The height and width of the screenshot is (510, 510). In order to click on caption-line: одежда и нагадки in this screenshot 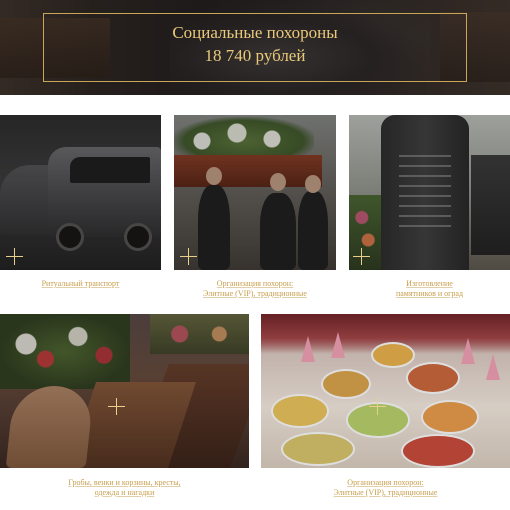, I will do `click(124, 492)`.